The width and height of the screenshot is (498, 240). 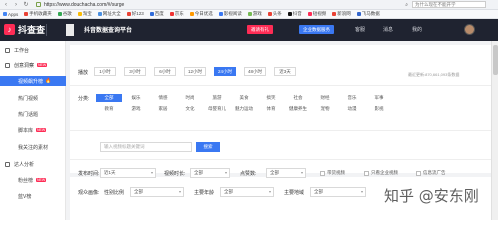 What do you see at coordinates (89, 193) in the screenshot?
I see `audience-label: 观众画像:` at bounding box center [89, 193].